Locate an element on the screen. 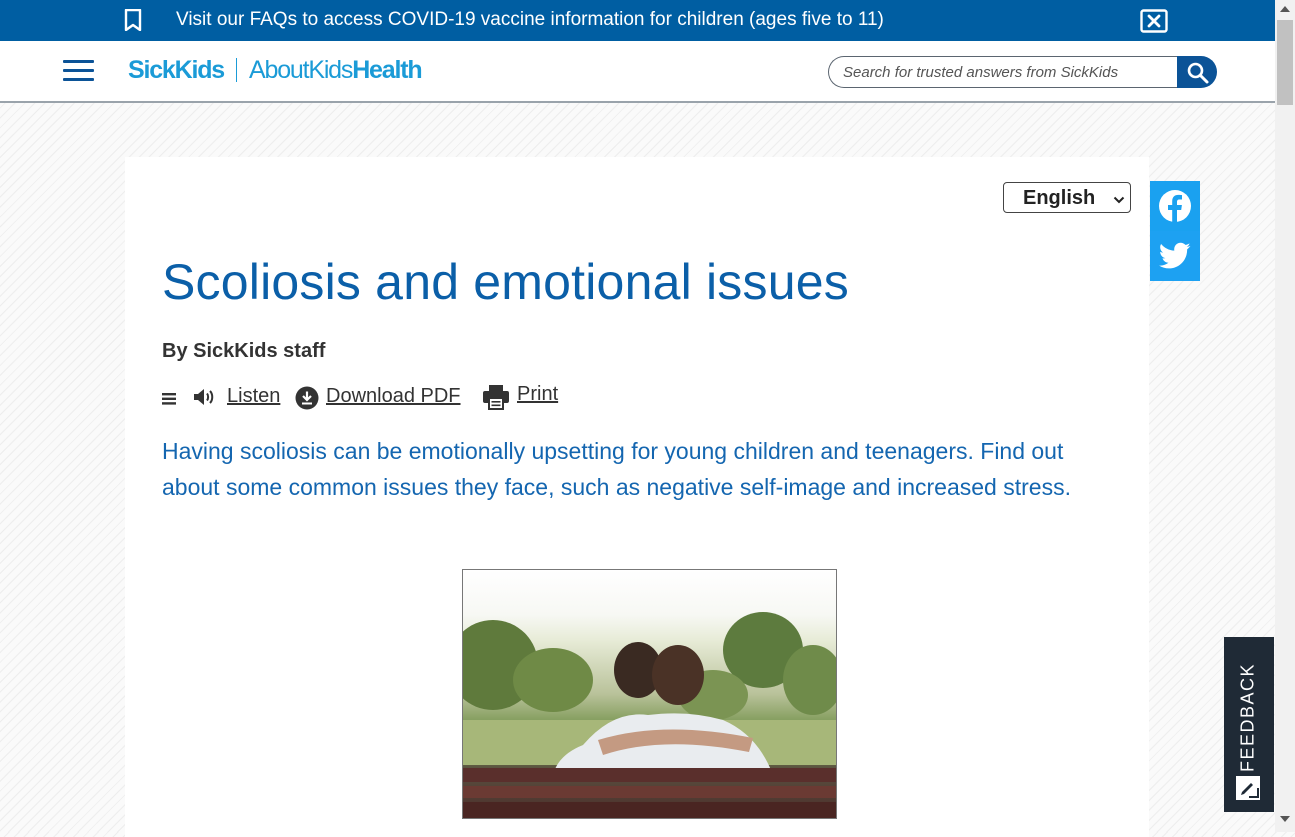  feedback-icon is located at coordinates (1248, 790).